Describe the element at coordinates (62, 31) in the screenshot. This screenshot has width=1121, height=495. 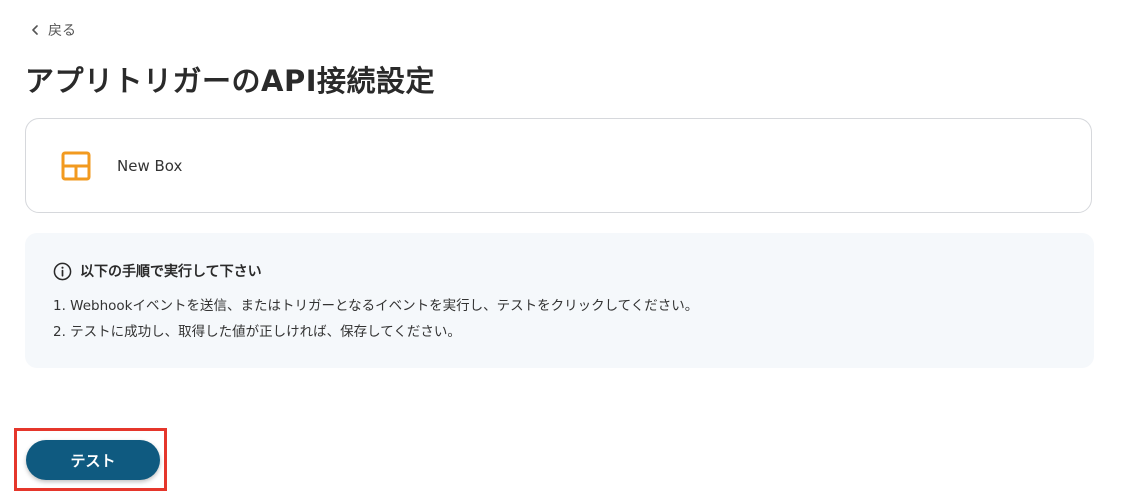
I see `back-label: 戻る` at that location.